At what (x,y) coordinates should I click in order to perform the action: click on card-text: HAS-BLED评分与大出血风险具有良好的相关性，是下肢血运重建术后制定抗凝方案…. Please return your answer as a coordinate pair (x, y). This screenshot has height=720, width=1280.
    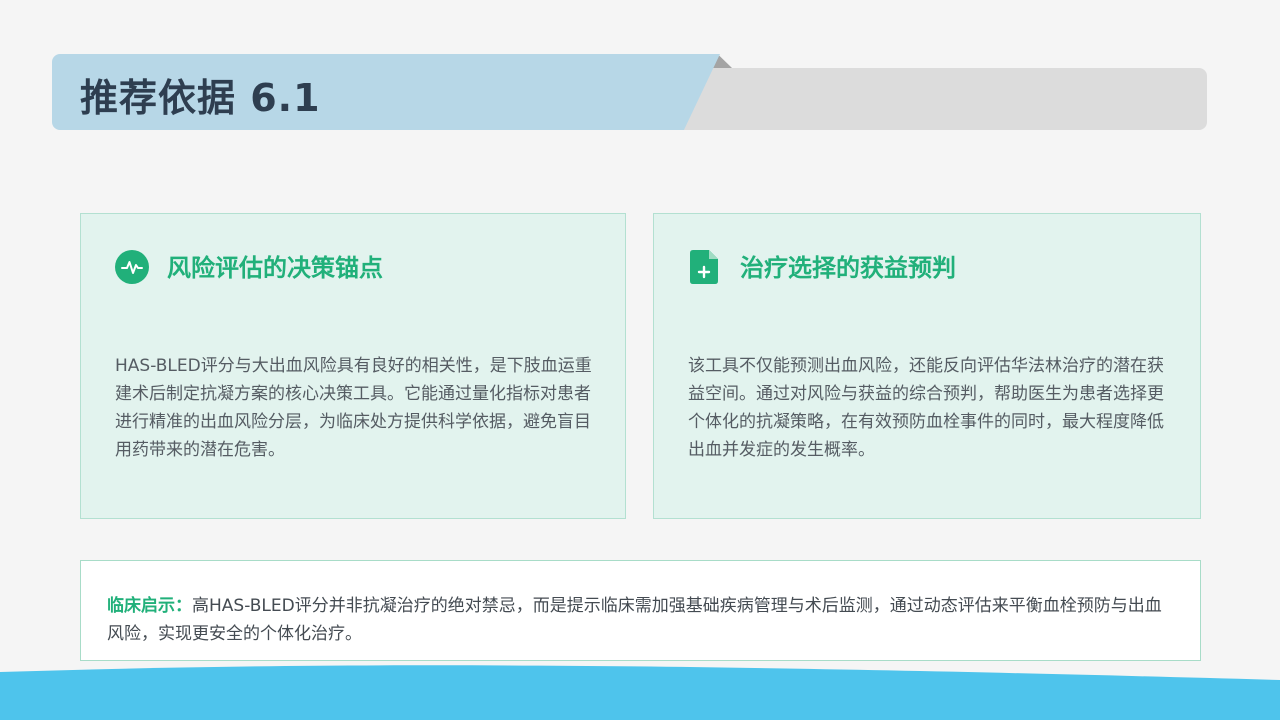
    Looking at the image, I should click on (353, 408).